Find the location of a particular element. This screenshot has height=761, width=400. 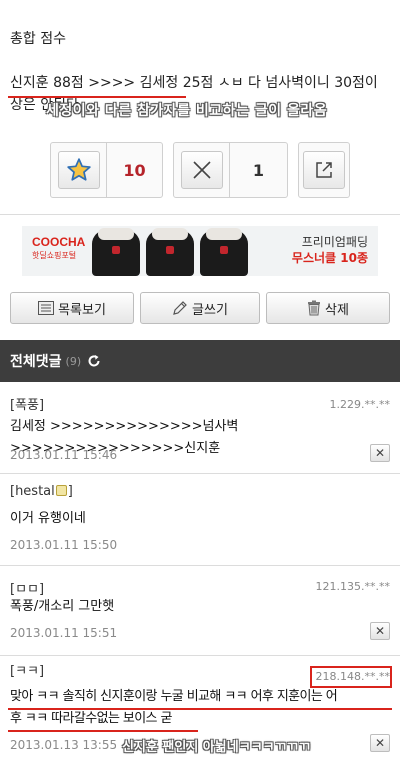

share-icon is located at coordinates (324, 170).